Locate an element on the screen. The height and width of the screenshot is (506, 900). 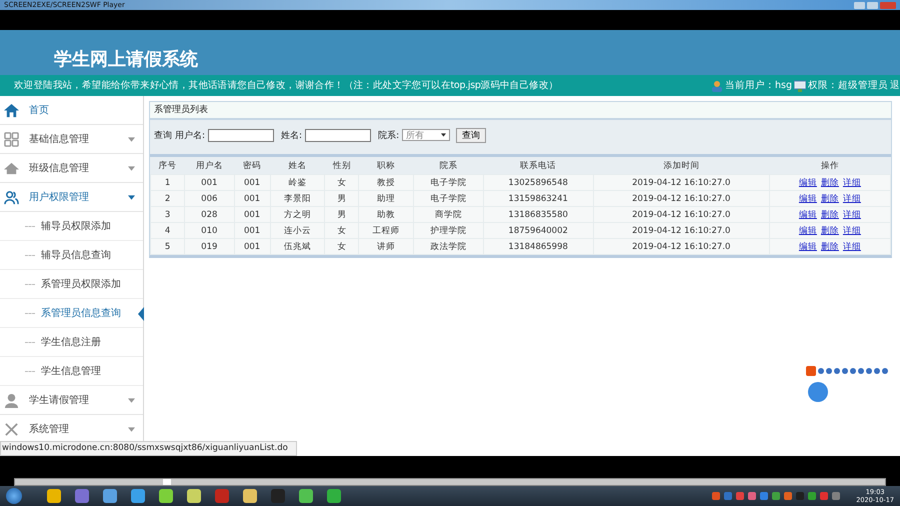
field-label: 用户名: is located at coordinates (190, 136).